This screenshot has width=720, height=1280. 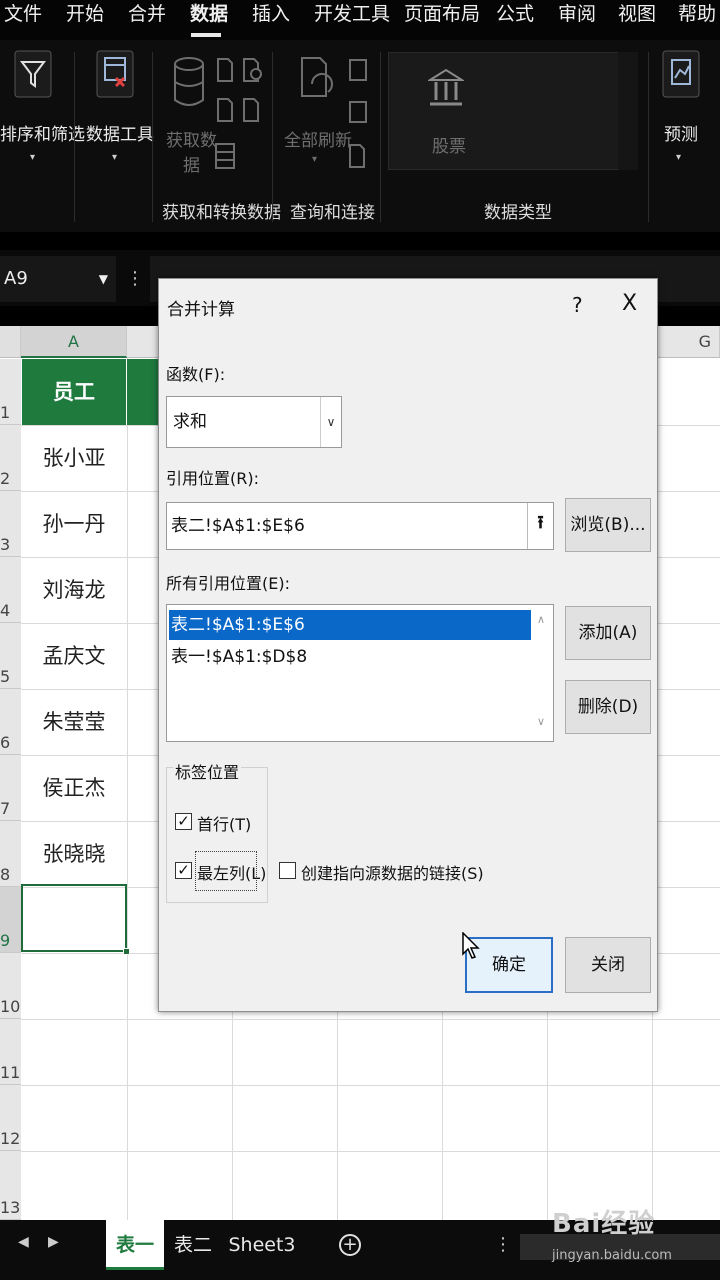 I want to click on list-item: 表二!$A$1:$E$6, so click(x=350, y=625).